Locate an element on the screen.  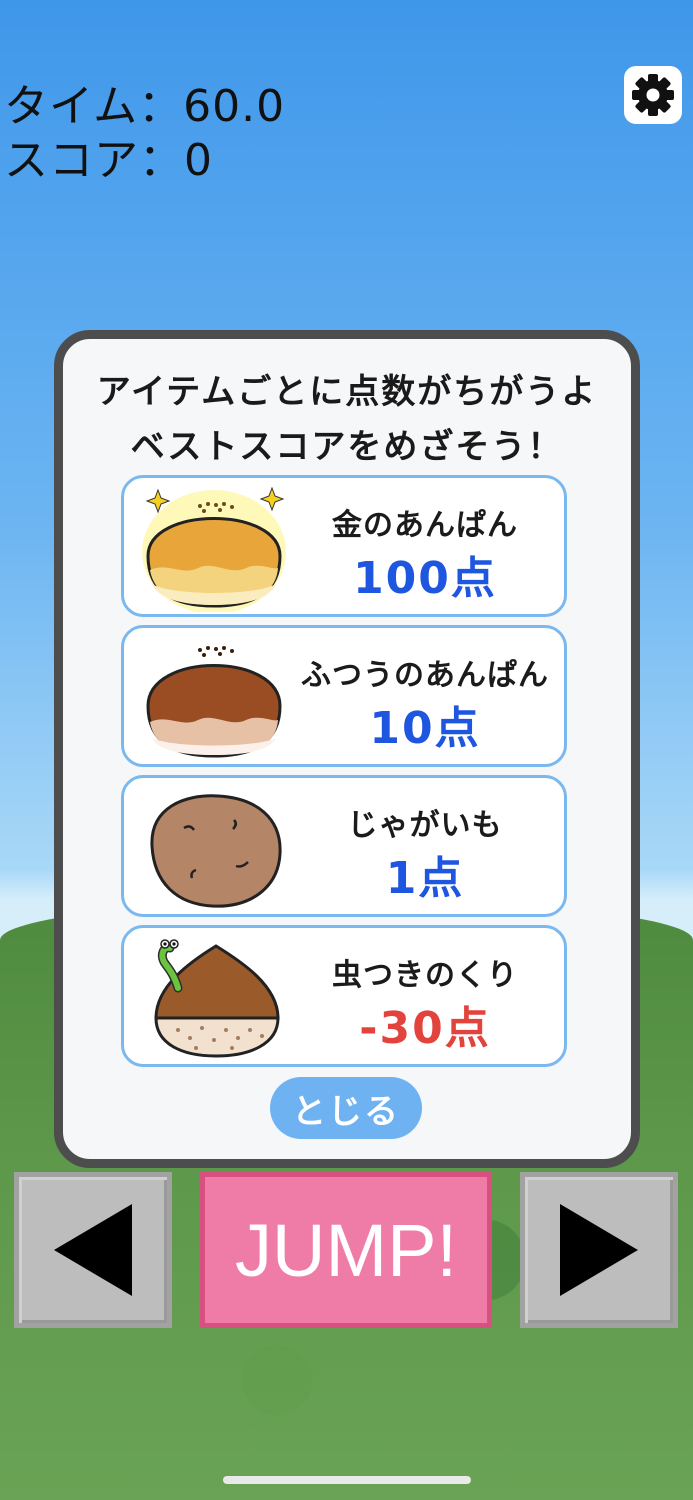
potato-icon is located at coordinates (216, 851).